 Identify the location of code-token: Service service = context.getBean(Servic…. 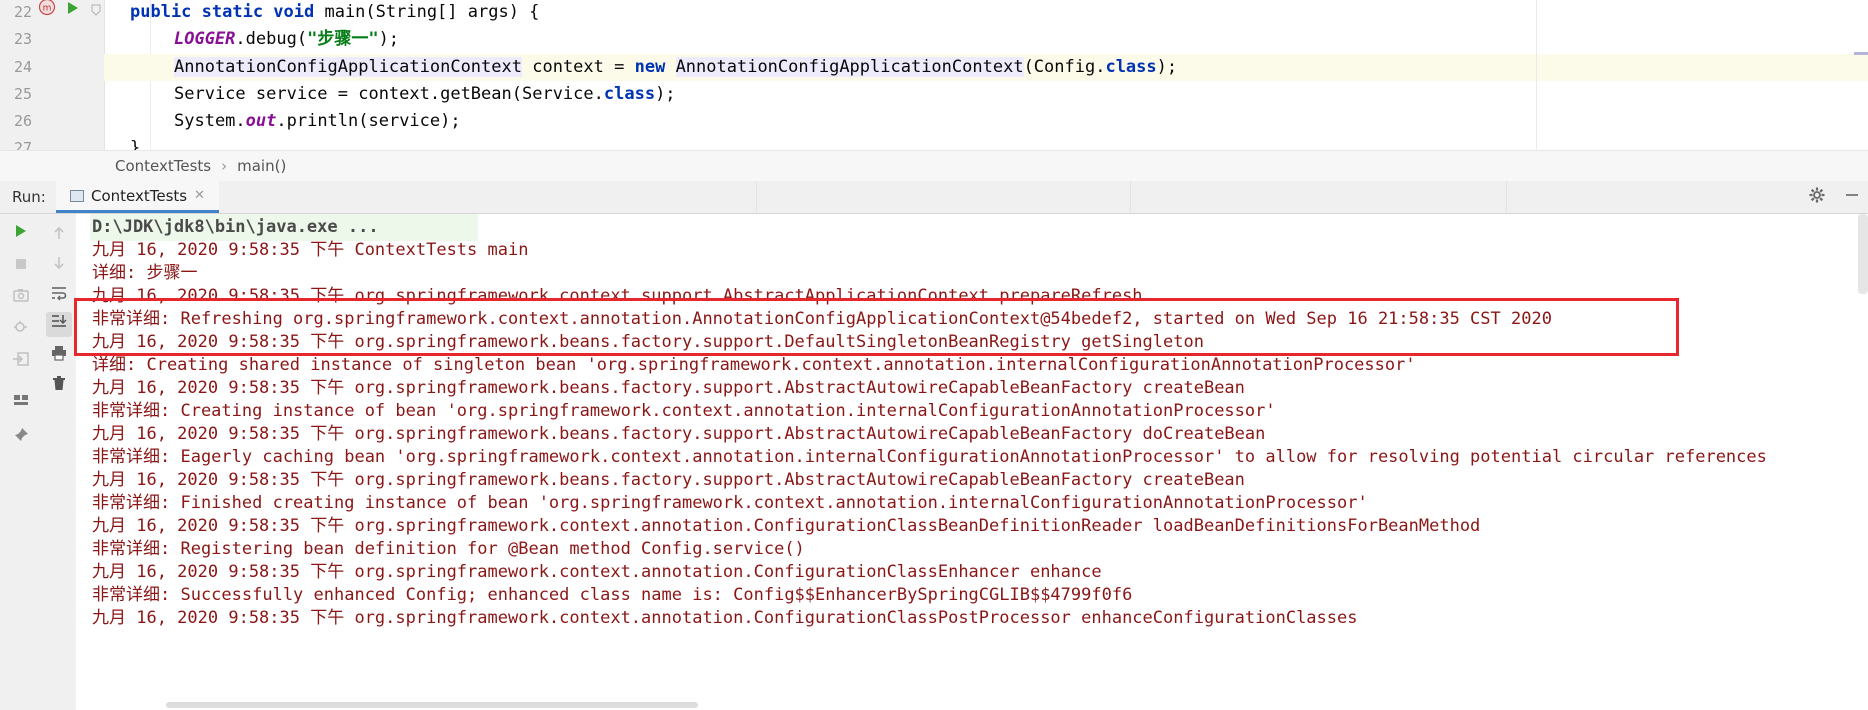
(389, 94).